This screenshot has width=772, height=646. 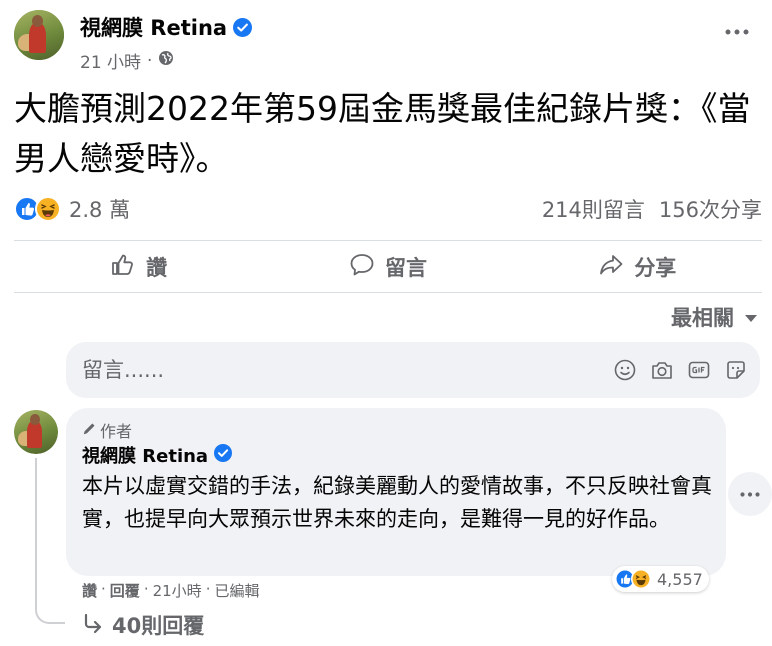 I want to click on comment-options-icon, so click(x=750, y=494).